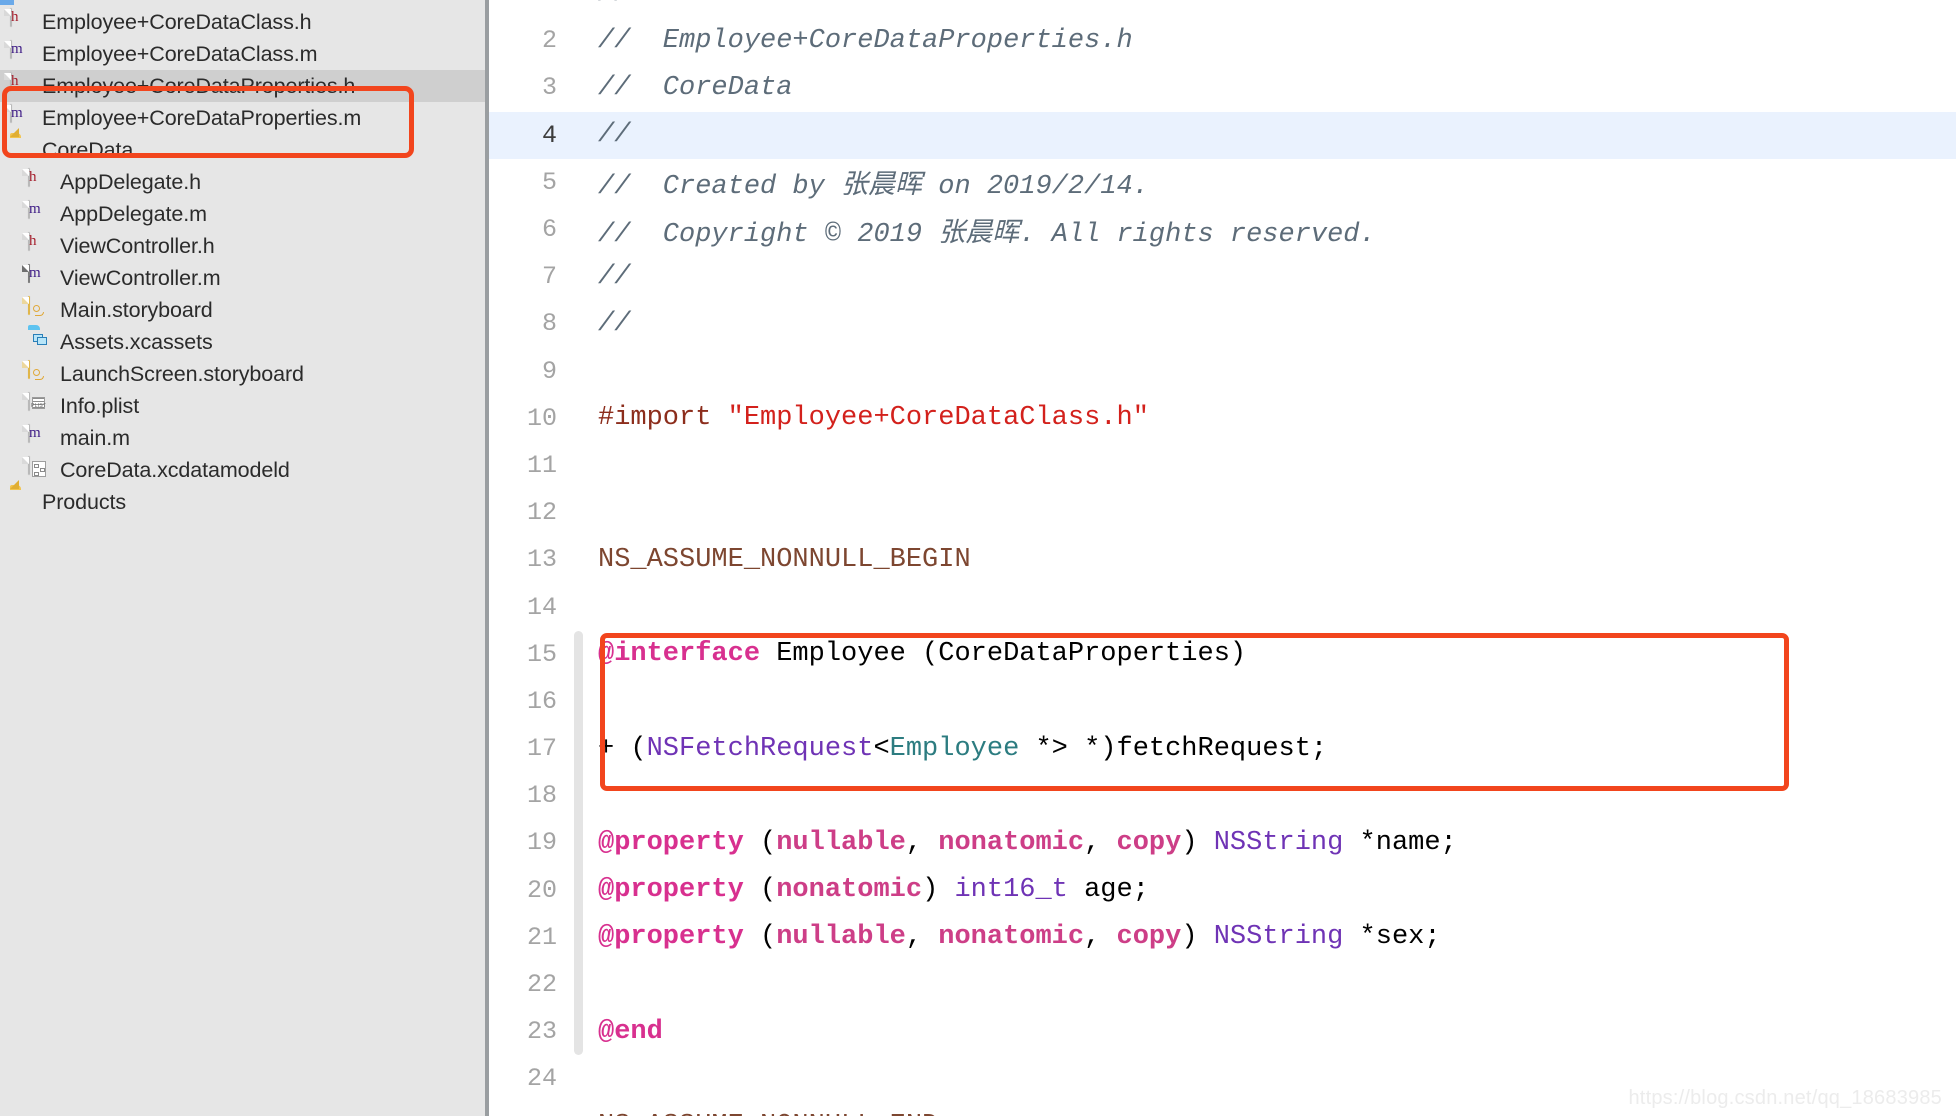 The height and width of the screenshot is (1116, 1956). Describe the element at coordinates (1222, 135) in the screenshot. I see `code-line: 4 //` at that location.